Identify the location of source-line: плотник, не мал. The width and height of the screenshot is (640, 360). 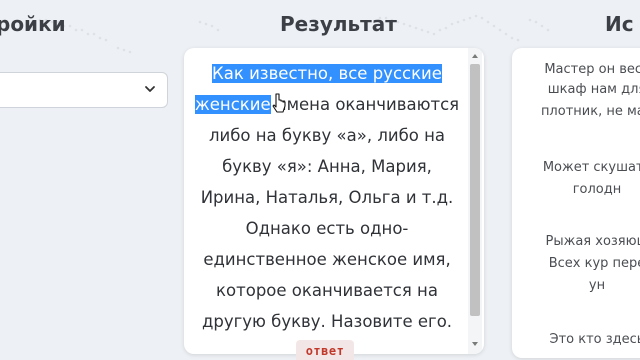
(590, 111).